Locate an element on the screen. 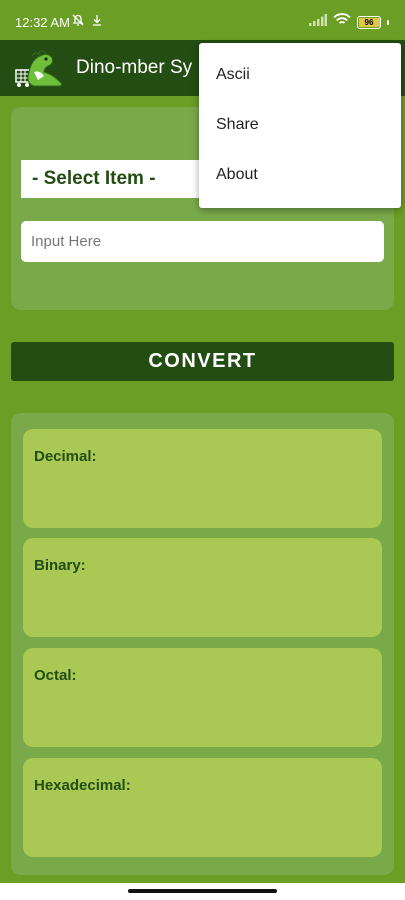 The height and width of the screenshot is (900, 405). overflow-menu: Ascii Share About is located at coordinates (300, 125).